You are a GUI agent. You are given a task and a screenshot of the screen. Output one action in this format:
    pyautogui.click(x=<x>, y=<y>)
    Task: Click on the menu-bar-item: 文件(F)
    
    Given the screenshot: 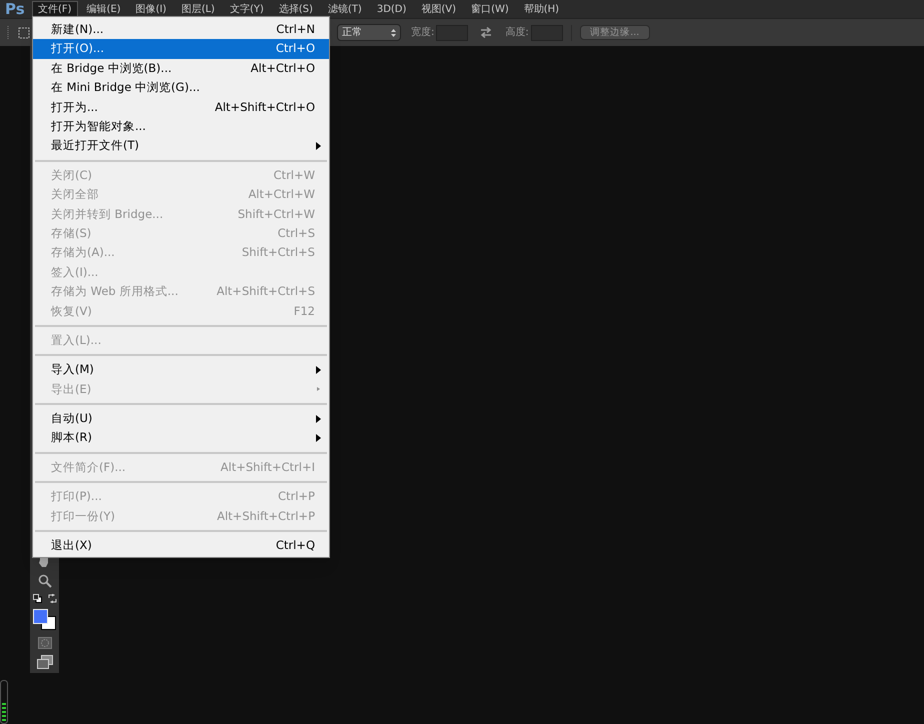 What is the action you would take?
    pyautogui.click(x=55, y=9)
    